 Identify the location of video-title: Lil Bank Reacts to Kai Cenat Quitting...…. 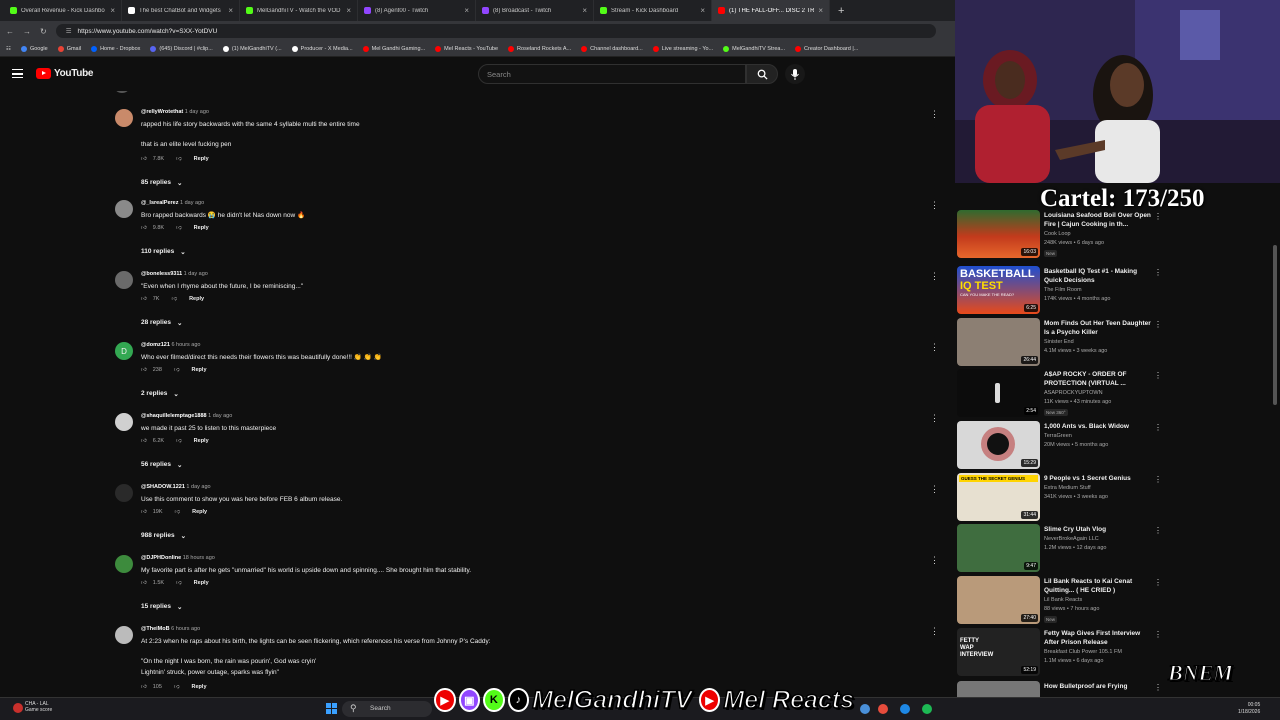
(1100, 586).